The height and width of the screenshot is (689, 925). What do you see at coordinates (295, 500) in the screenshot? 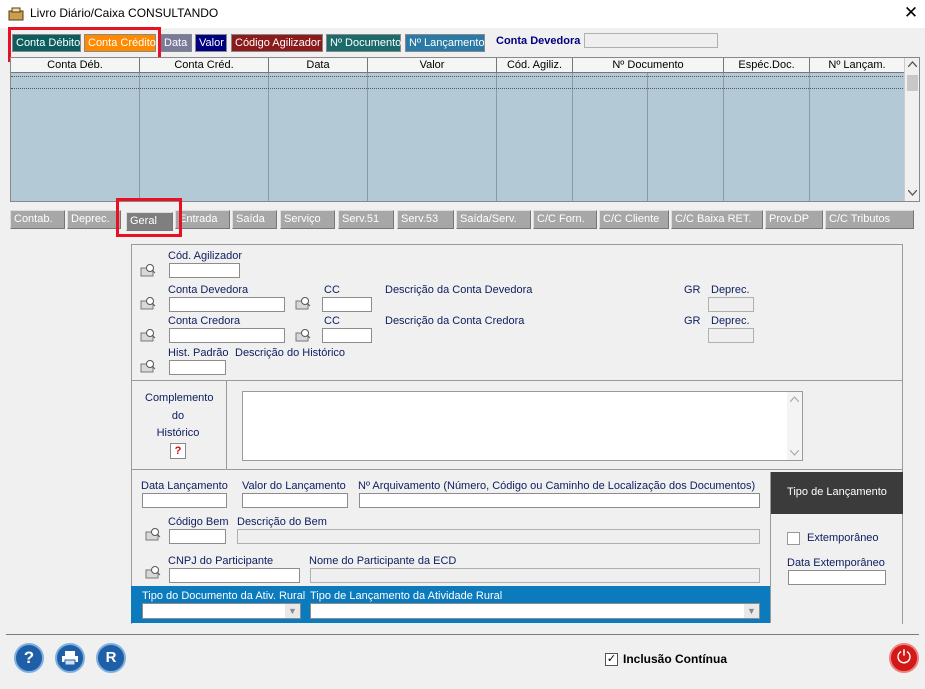
I see `valor-lancamento-input` at bounding box center [295, 500].